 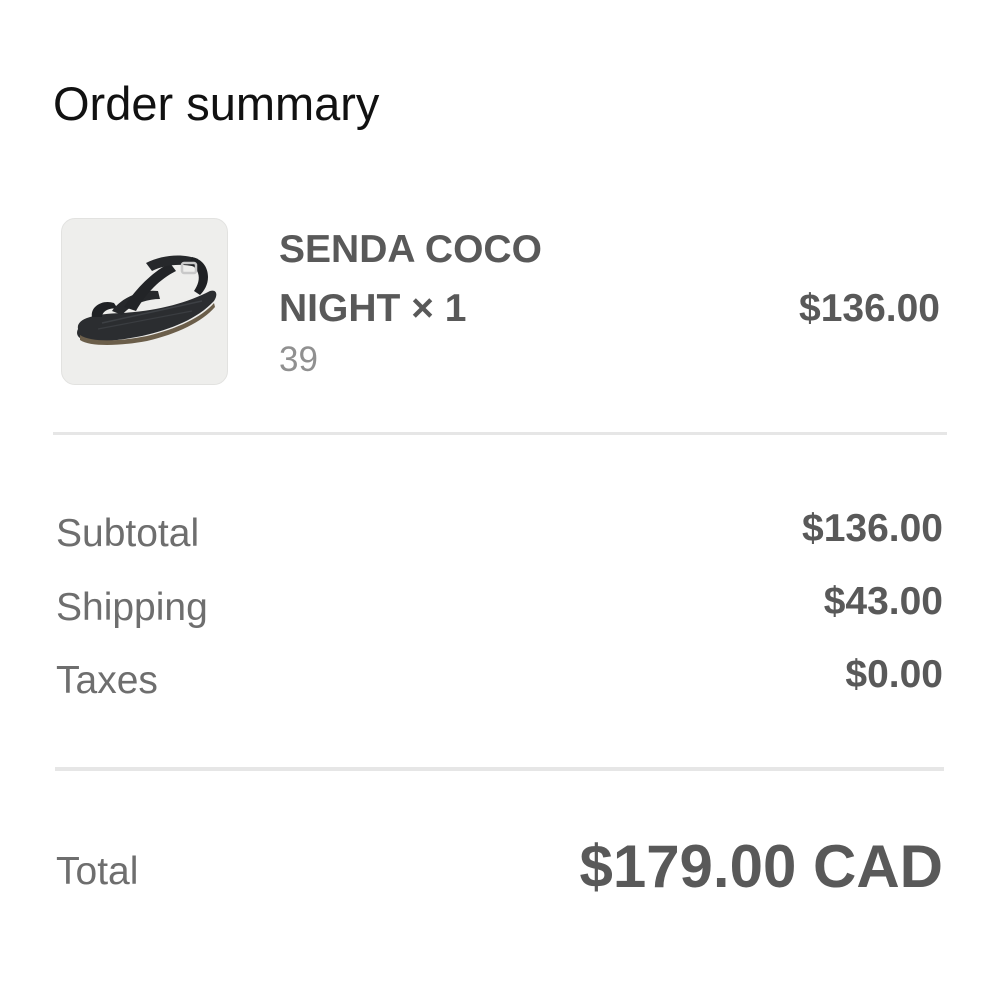 I want to click on order-summary-title: Order summary, so click(x=216, y=103).